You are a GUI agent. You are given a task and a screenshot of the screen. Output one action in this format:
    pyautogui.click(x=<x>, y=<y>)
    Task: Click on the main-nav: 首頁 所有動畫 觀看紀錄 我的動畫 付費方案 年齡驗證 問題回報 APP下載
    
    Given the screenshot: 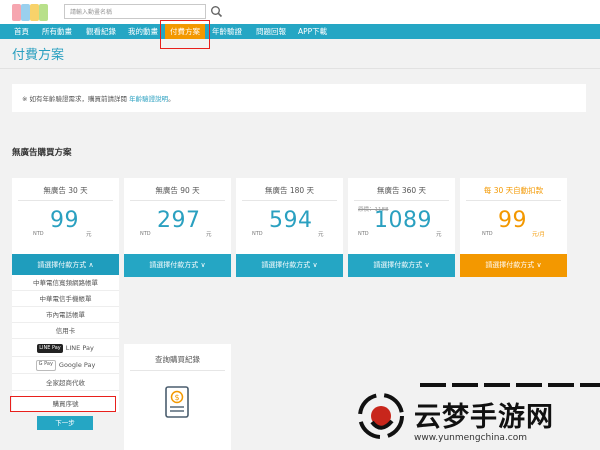 What is the action you would take?
    pyautogui.click(x=300, y=31)
    